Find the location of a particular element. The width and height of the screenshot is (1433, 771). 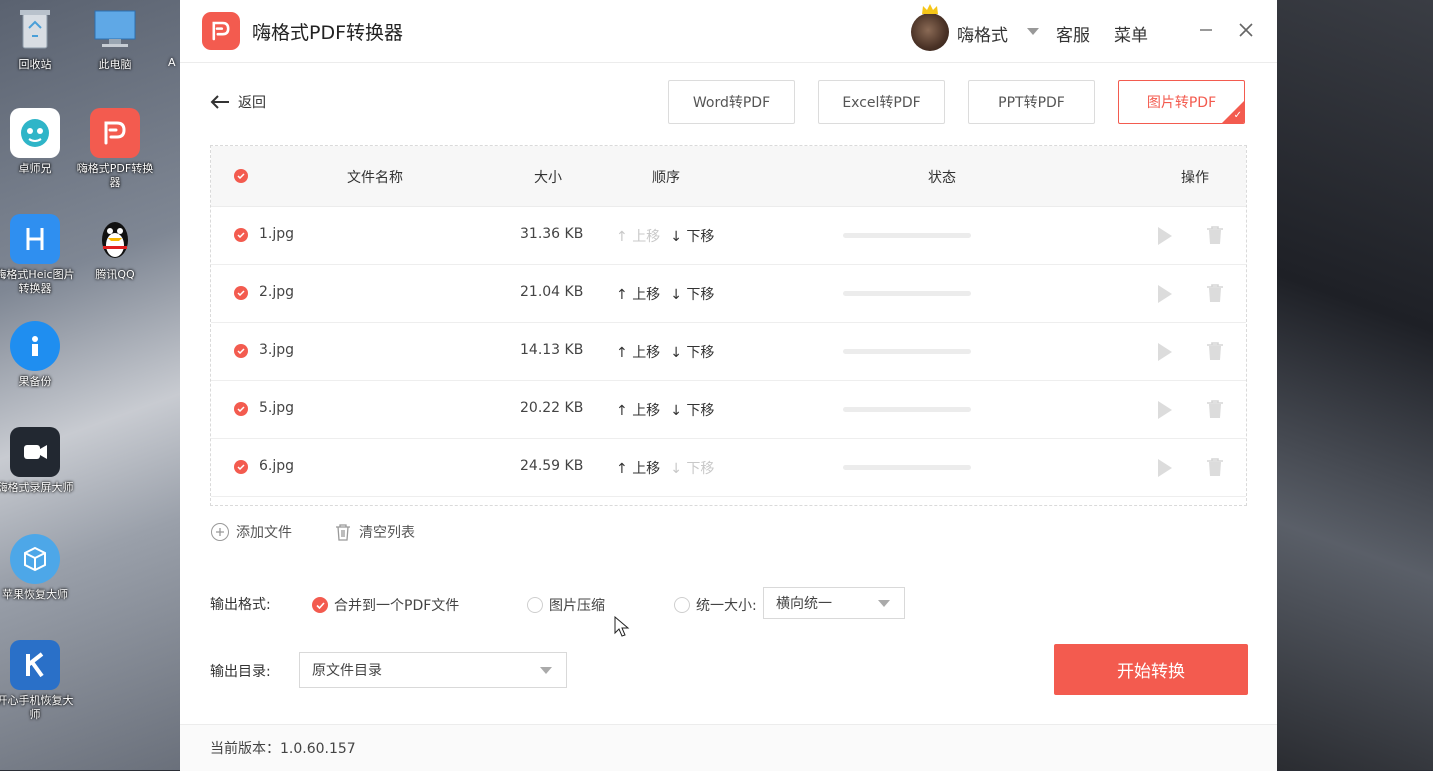

close-button is located at coordinates (1246, 30).